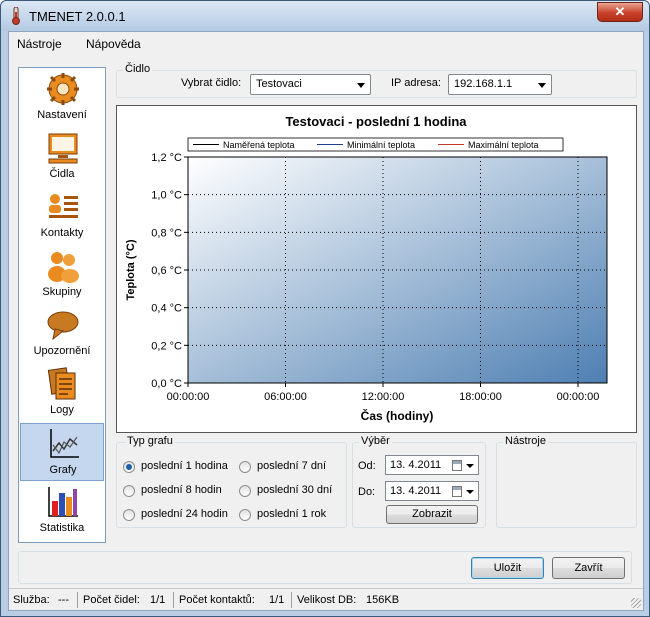 The image size is (650, 617). I want to click on nav-label-groups: Skupiny, so click(62, 292).